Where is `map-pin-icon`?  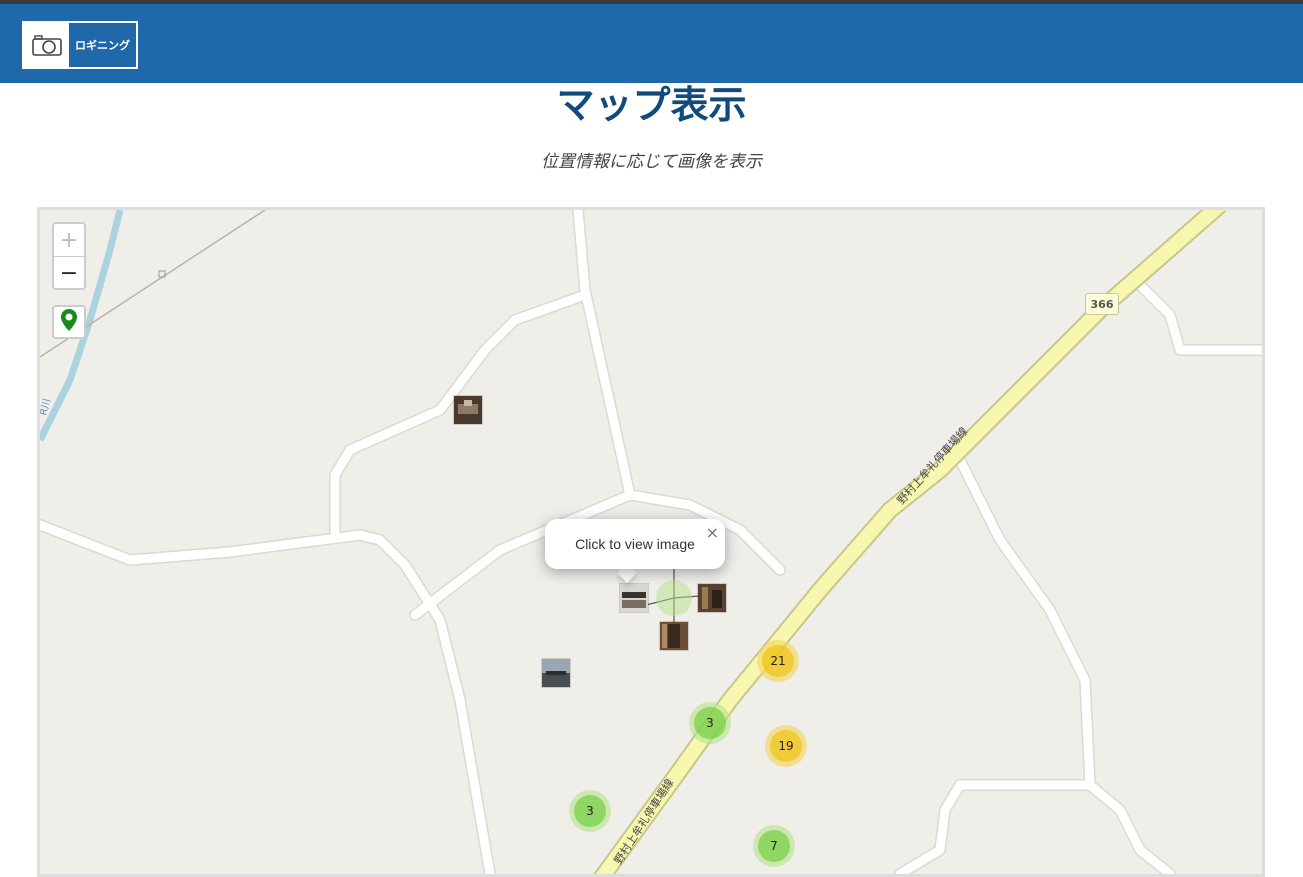 map-pin-icon is located at coordinates (69, 322).